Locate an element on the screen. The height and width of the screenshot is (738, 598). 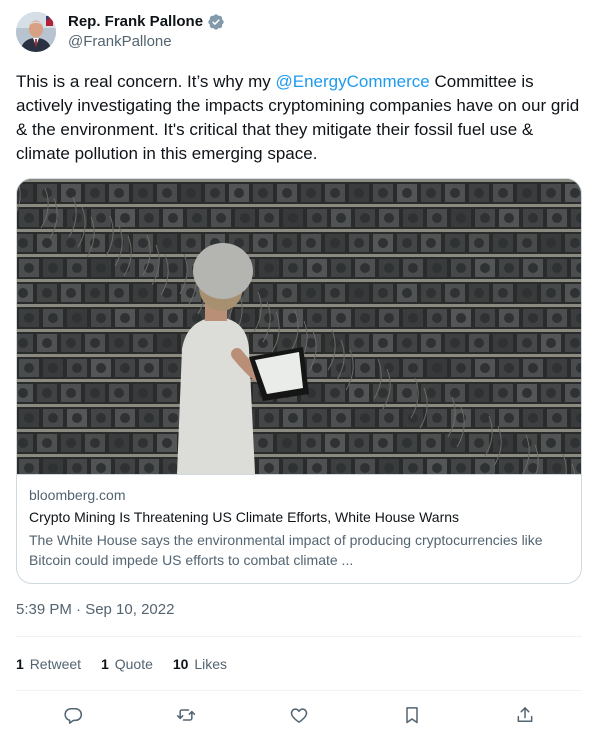
avatar is located at coordinates (36, 32).